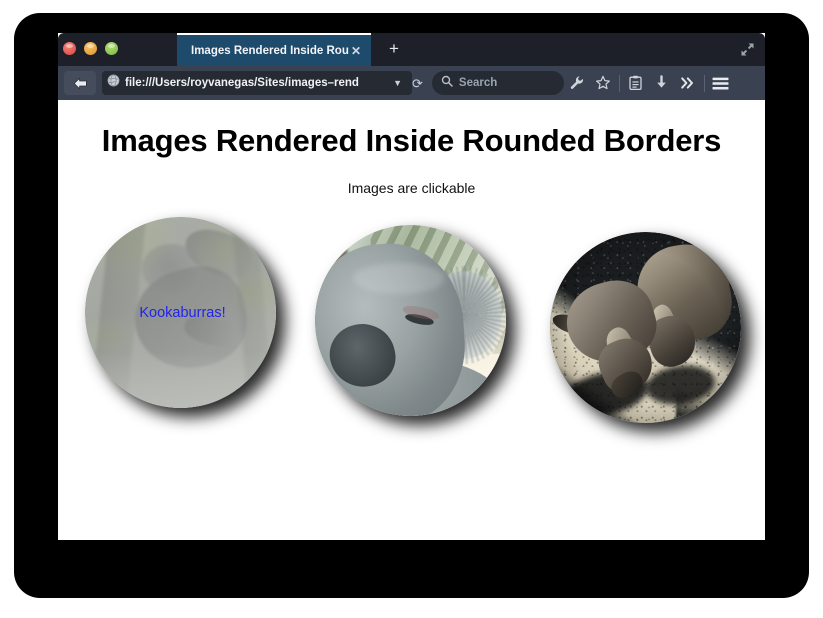 The height and width of the screenshot is (618, 823). I want to click on wallabies-photo, so click(645, 327).